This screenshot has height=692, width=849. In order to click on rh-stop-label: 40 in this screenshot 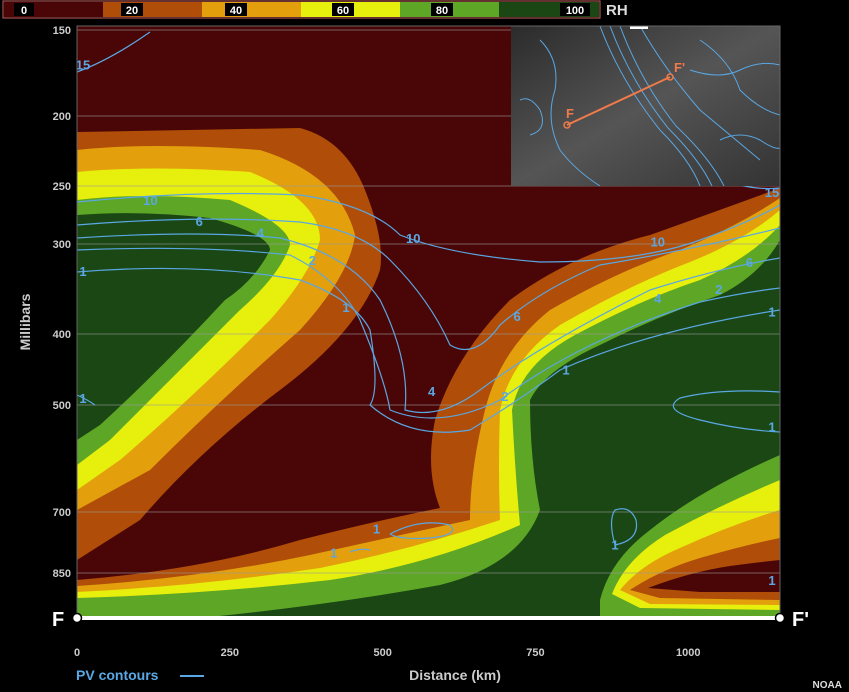, I will do `click(236, 11)`.